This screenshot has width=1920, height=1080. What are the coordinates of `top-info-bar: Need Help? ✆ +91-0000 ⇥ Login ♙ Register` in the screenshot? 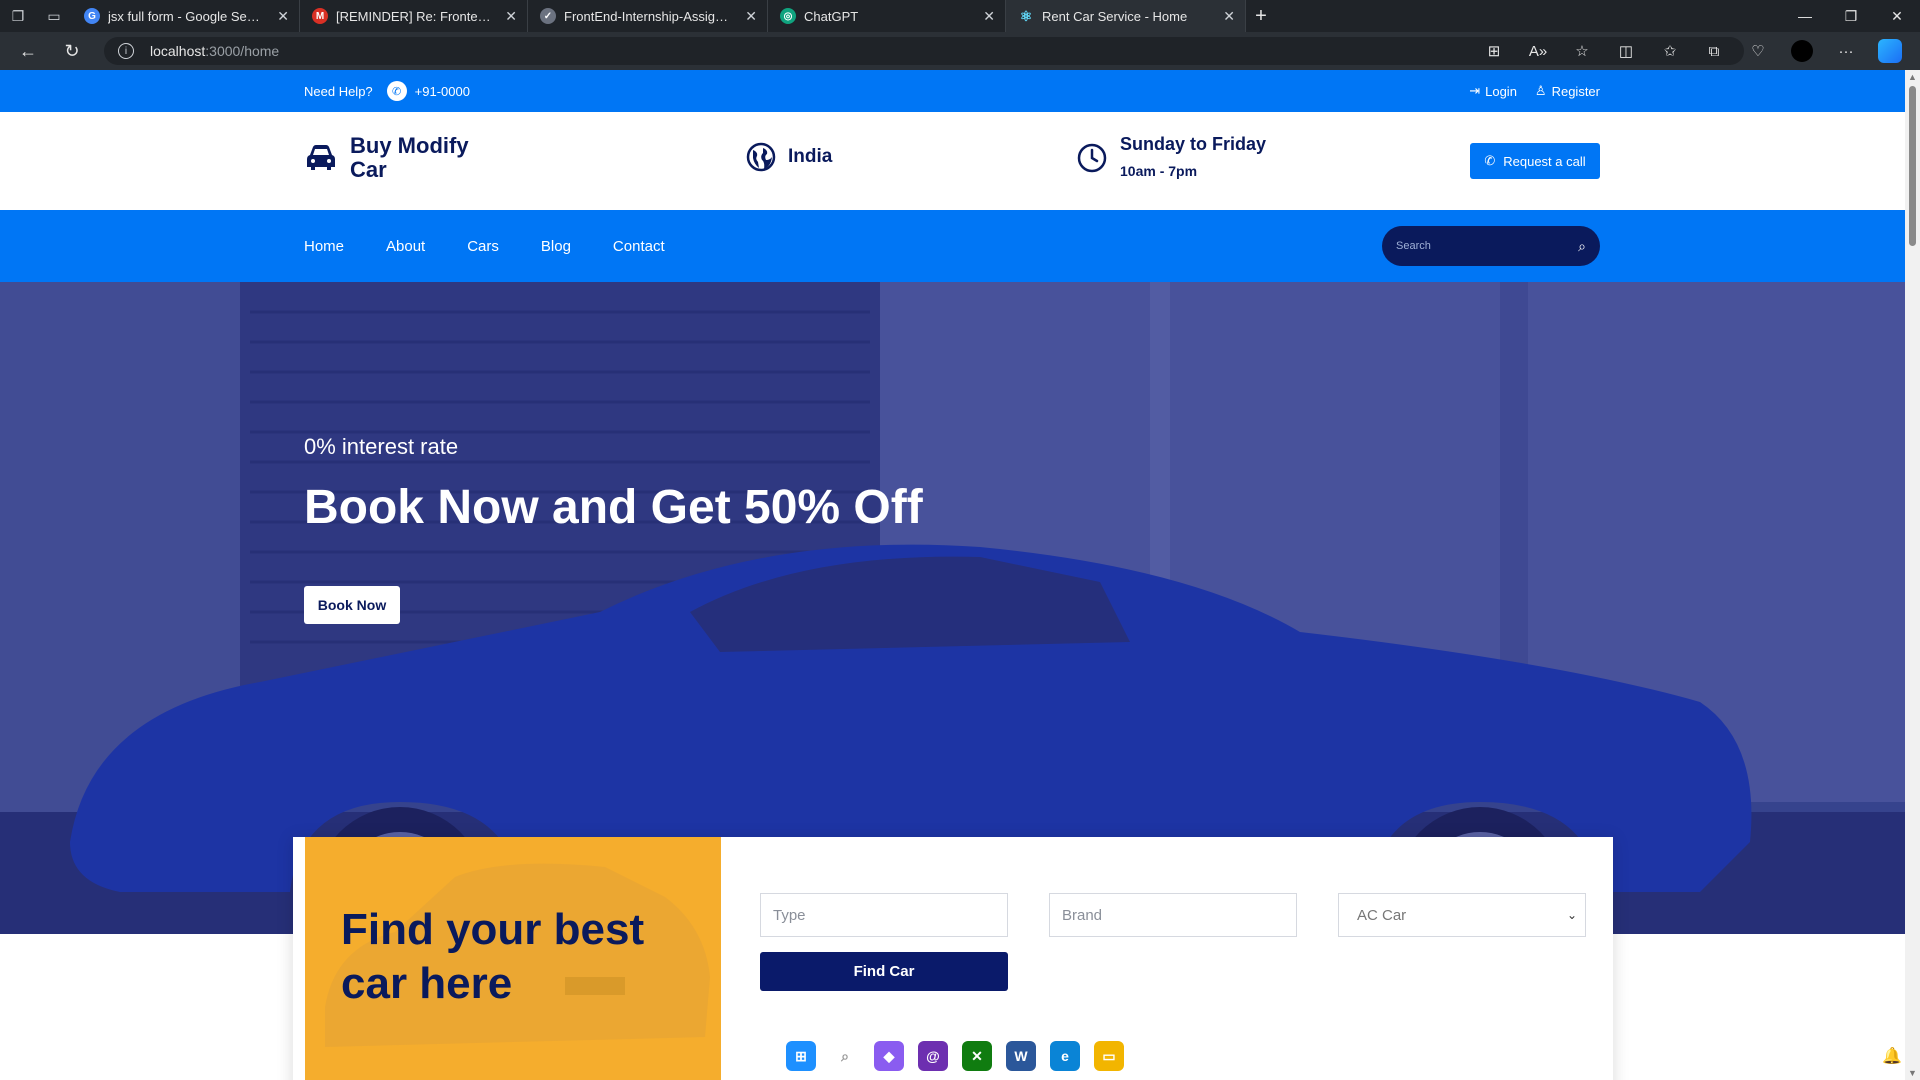 It's located at (952, 91).